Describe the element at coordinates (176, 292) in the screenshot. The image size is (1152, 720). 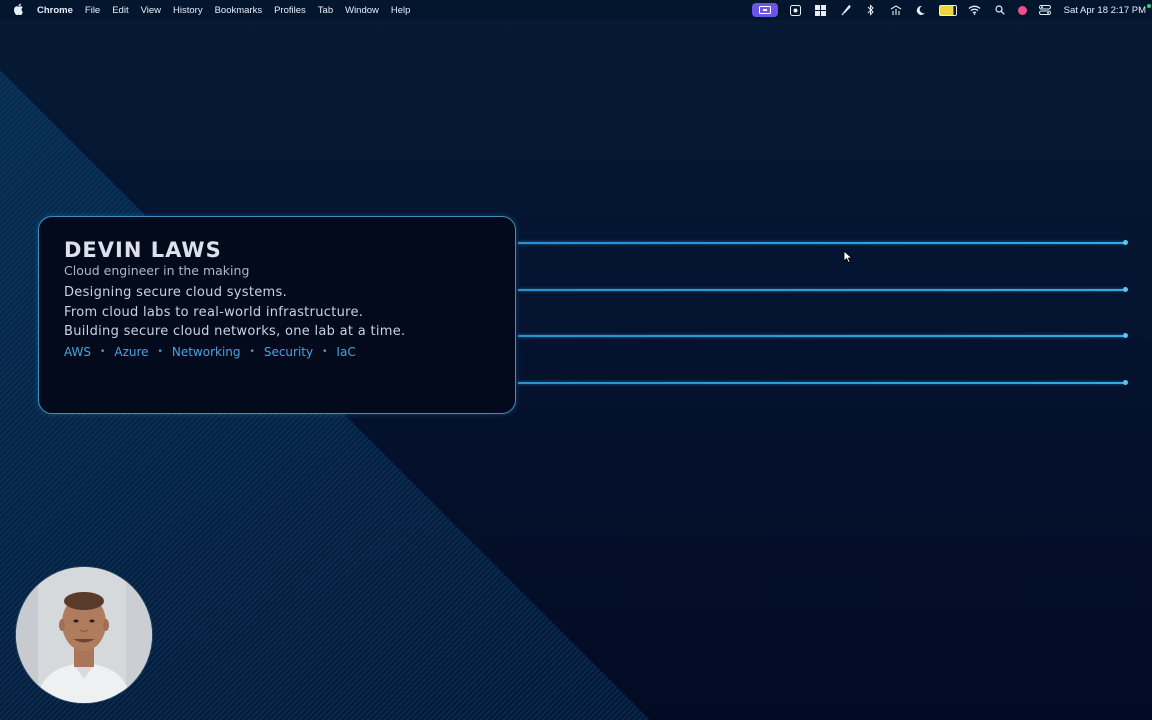
I see `profile-tagline-1: Designing secure cloud systems.` at that location.